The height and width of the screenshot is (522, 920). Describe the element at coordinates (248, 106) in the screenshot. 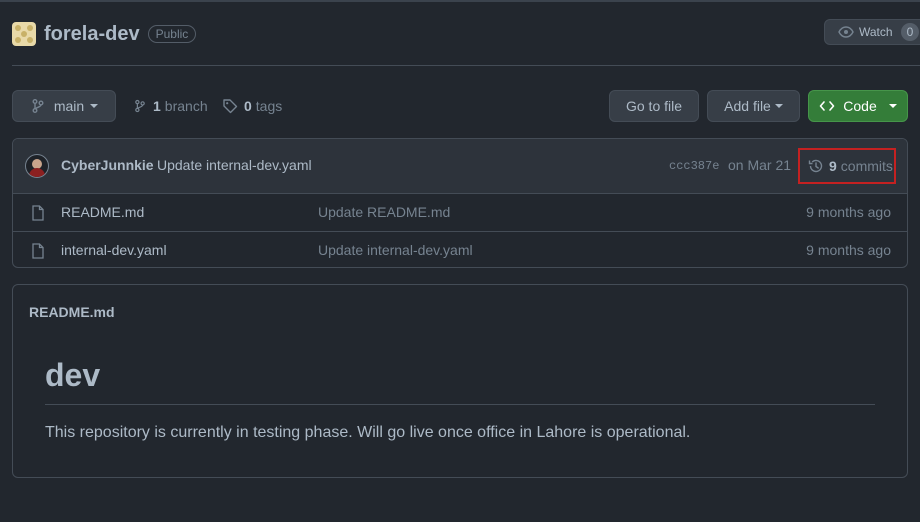

I see `tag-count: 0` at that location.